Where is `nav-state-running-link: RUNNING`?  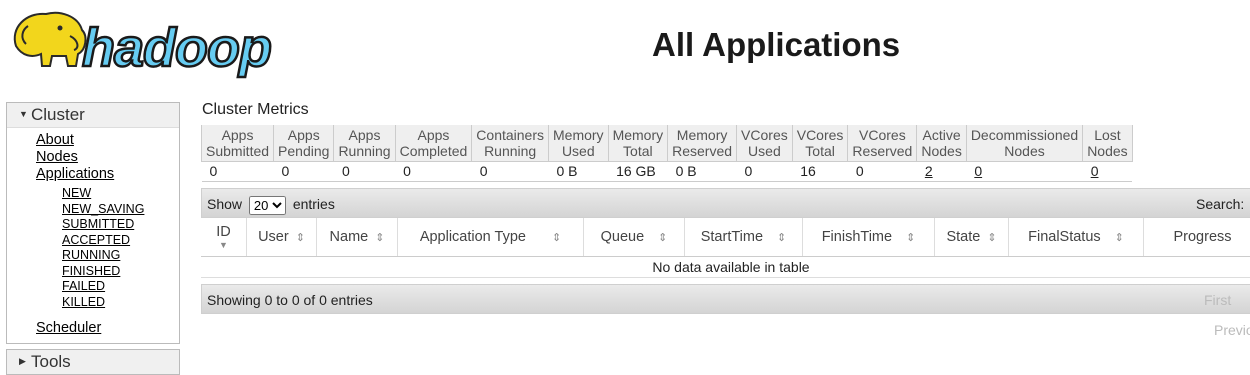 nav-state-running-link: RUNNING is located at coordinates (120, 256).